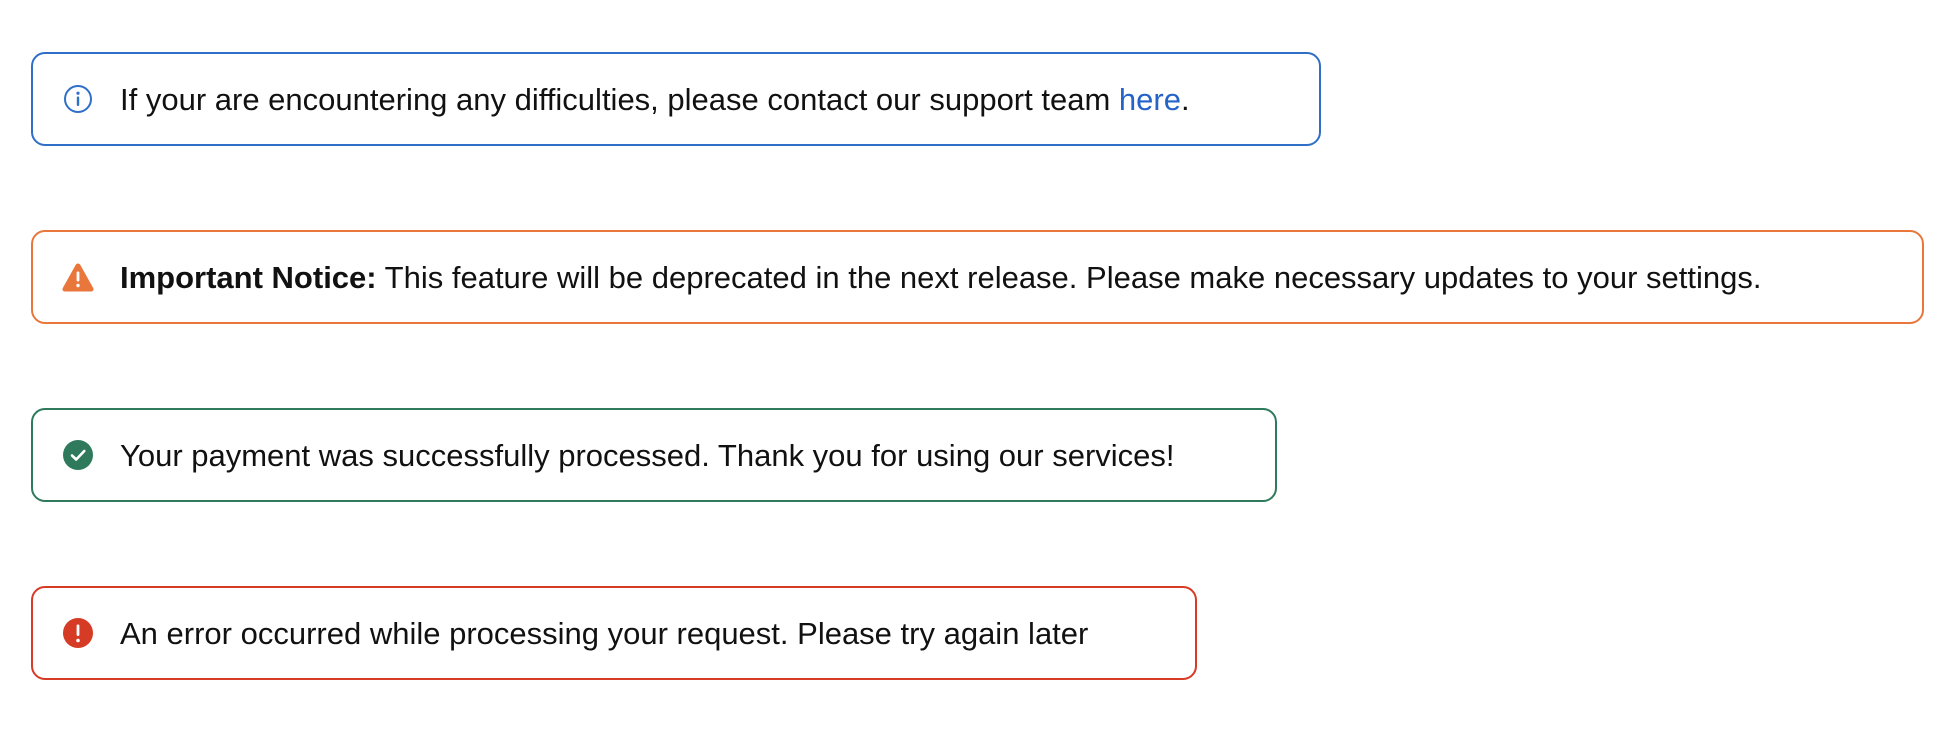 This screenshot has width=1952, height=730. I want to click on exclamation-circle-icon, so click(78, 633).